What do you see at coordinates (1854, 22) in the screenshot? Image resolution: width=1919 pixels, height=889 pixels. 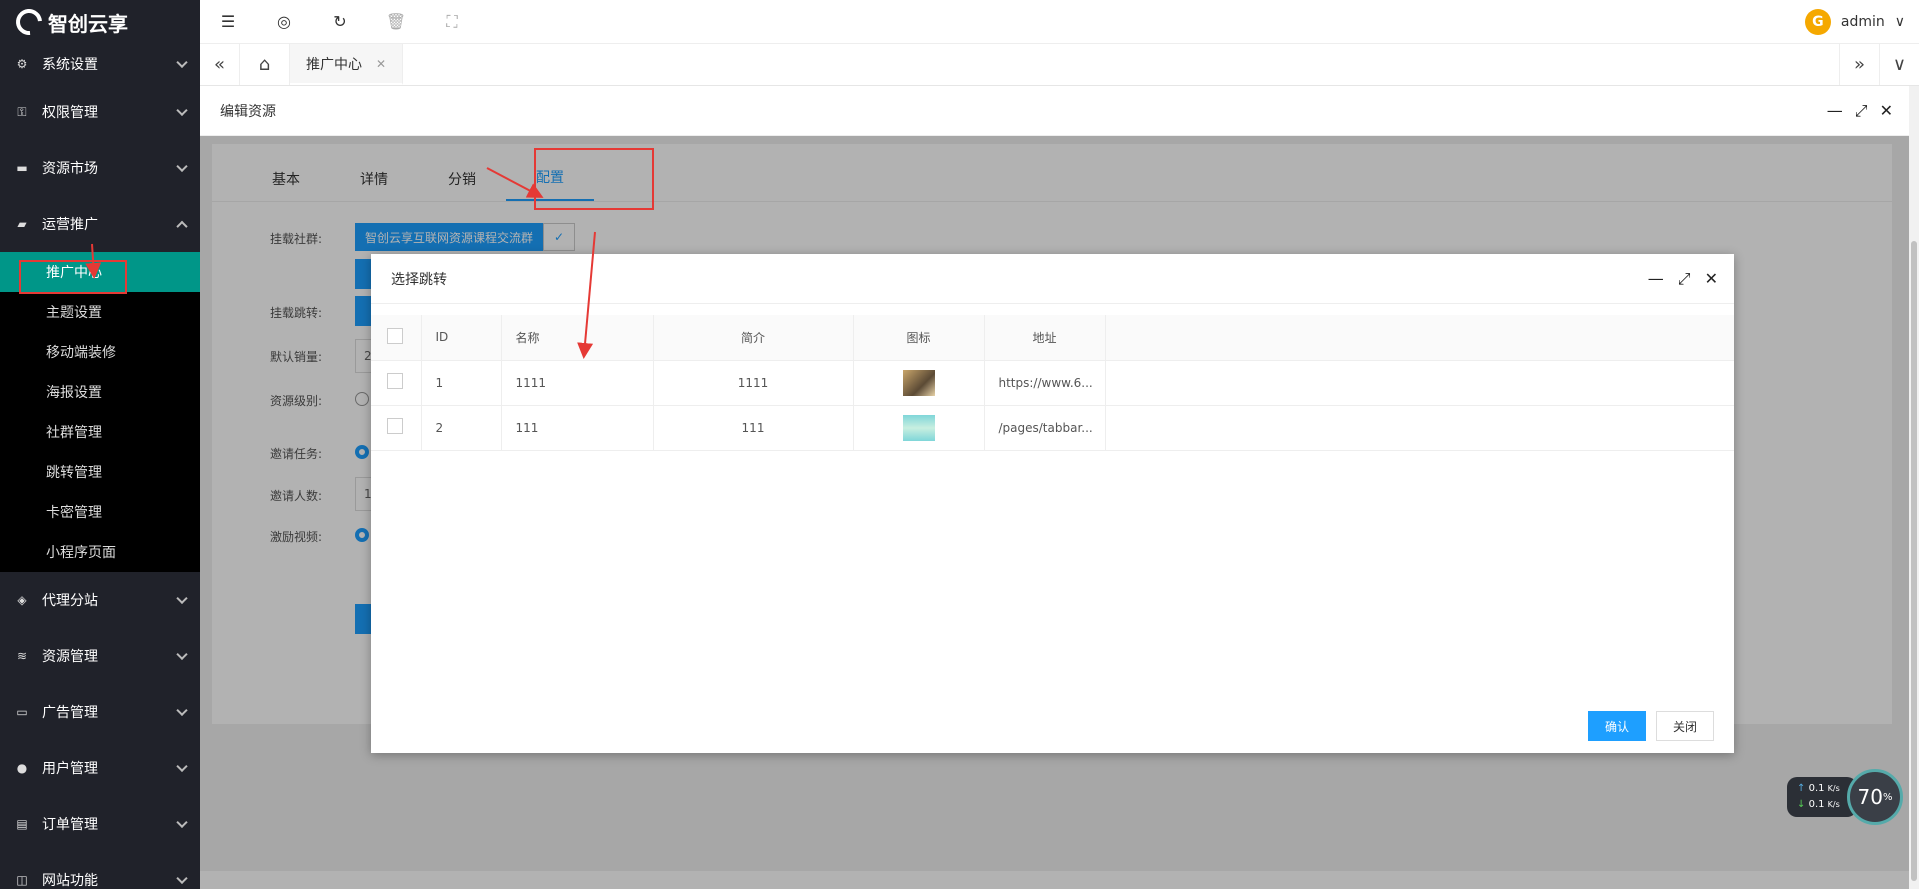 I see `user-menu: G admin ∨` at bounding box center [1854, 22].